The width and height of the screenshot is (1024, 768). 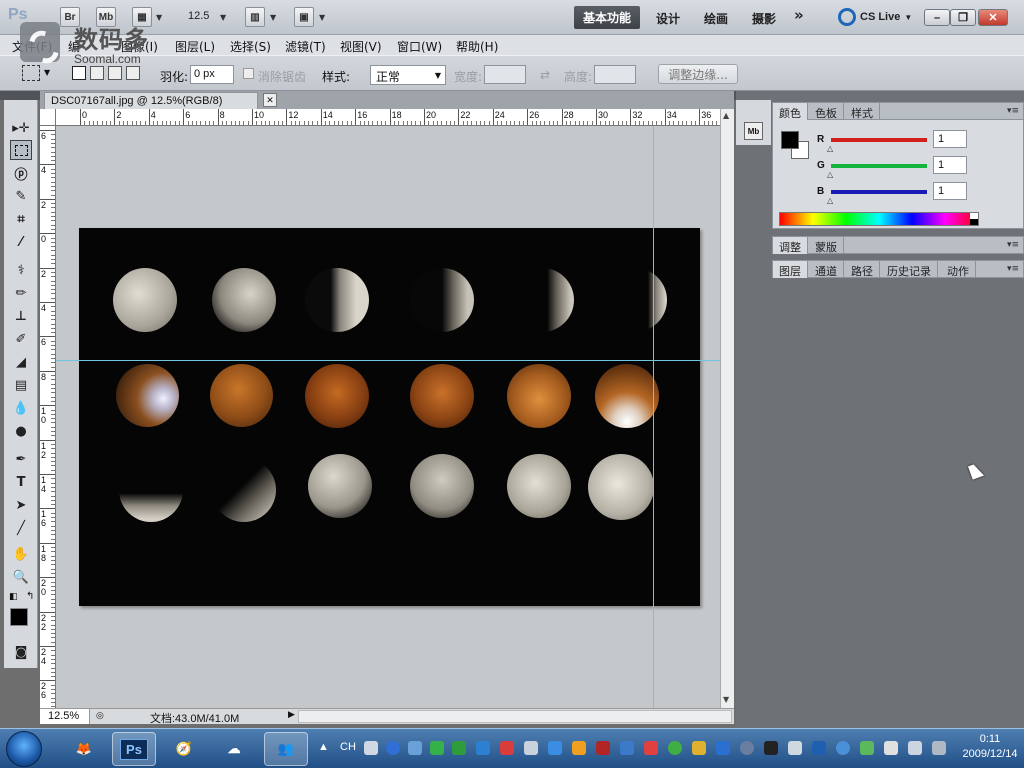 What do you see at coordinates (21, 408) in the screenshot?
I see `blur-tool-icon: 💧` at bounding box center [21, 408].